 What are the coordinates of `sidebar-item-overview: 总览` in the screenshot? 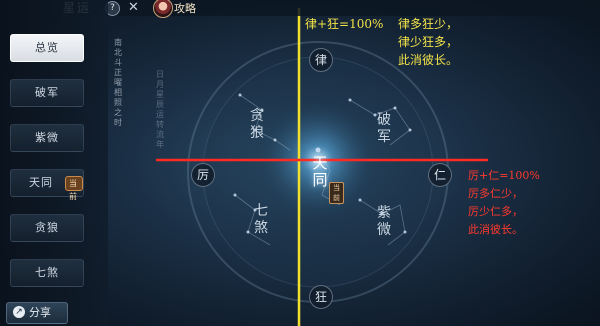 It's located at (47, 48).